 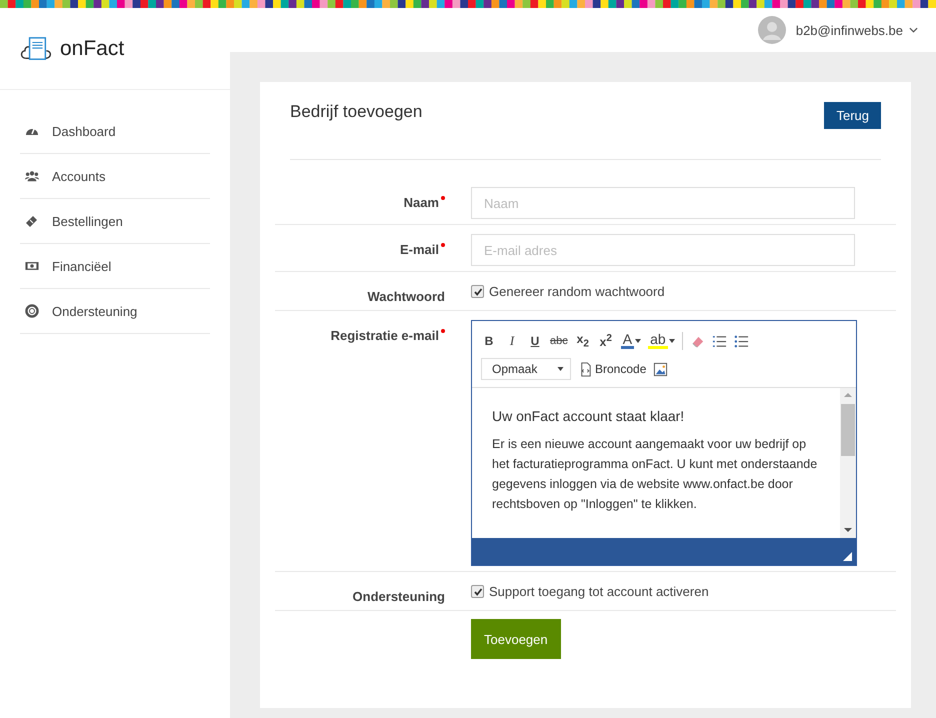 What do you see at coordinates (398, 596) in the screenshot?
I see `field-label: Ondersteuning` at bounding box center [398, 596].